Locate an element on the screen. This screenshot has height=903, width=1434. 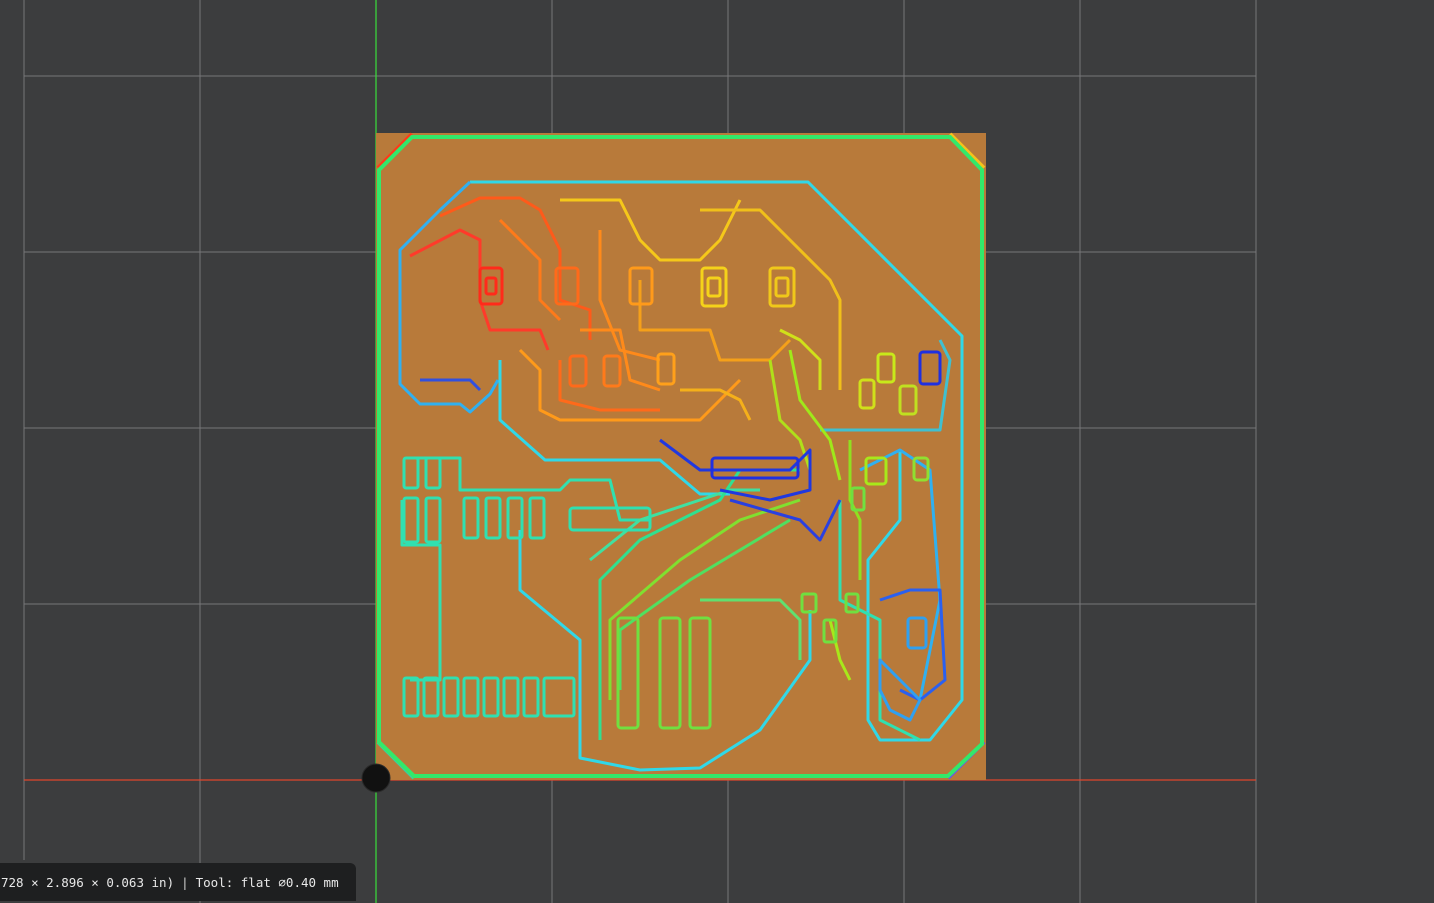
status-tool: Tool: flat ⌀0.40 mm is located at coordinates (267, 882).